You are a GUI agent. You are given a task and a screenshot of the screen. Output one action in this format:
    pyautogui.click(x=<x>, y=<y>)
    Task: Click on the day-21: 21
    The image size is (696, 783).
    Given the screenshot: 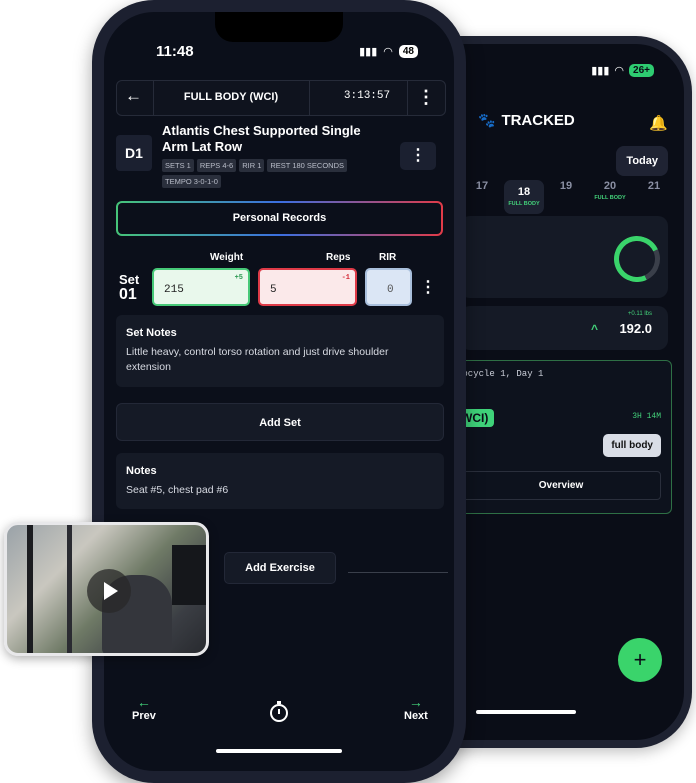 What is the action you would take?
    pyautogui.click(x=654, y=186)
    